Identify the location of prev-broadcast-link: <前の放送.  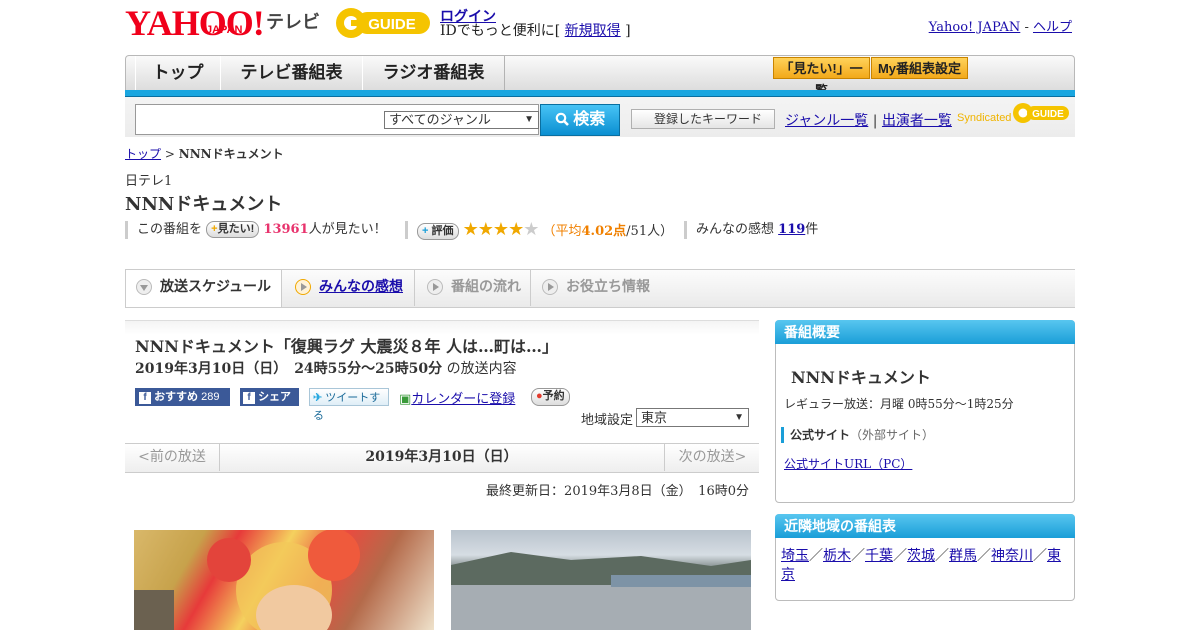
(172, 457).